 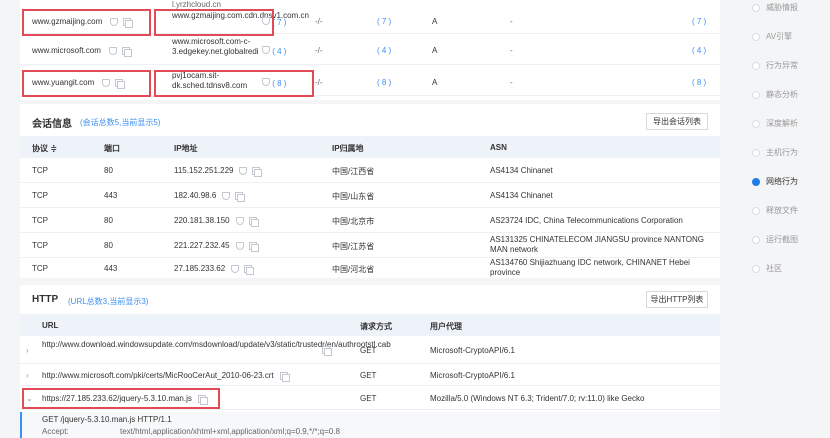 What do you see at coordinates (107, 419) in the screenshot?
I see `request-line: GET /jquery-5.3.10.man.js HTTP/1.1` at bounding box center [107, 419].